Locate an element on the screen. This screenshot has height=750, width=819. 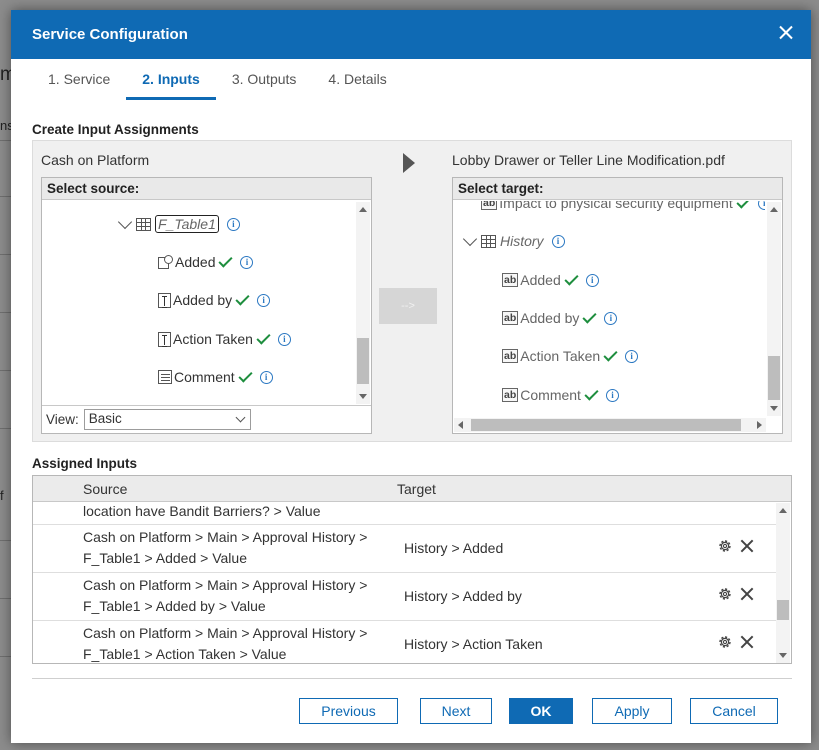
tree-node-f-table1: F_Table1 i is located at coordinates (178, 223).